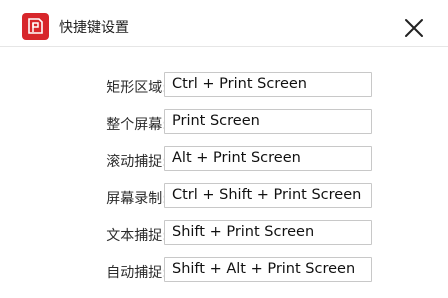 The image size is (448, 298). What do you see at coordinates (268, 269) in the screenshot?
I see `shortcut-field-auto-capture: Shift + Alt + Print Screen` at bounding box center [268, 269].